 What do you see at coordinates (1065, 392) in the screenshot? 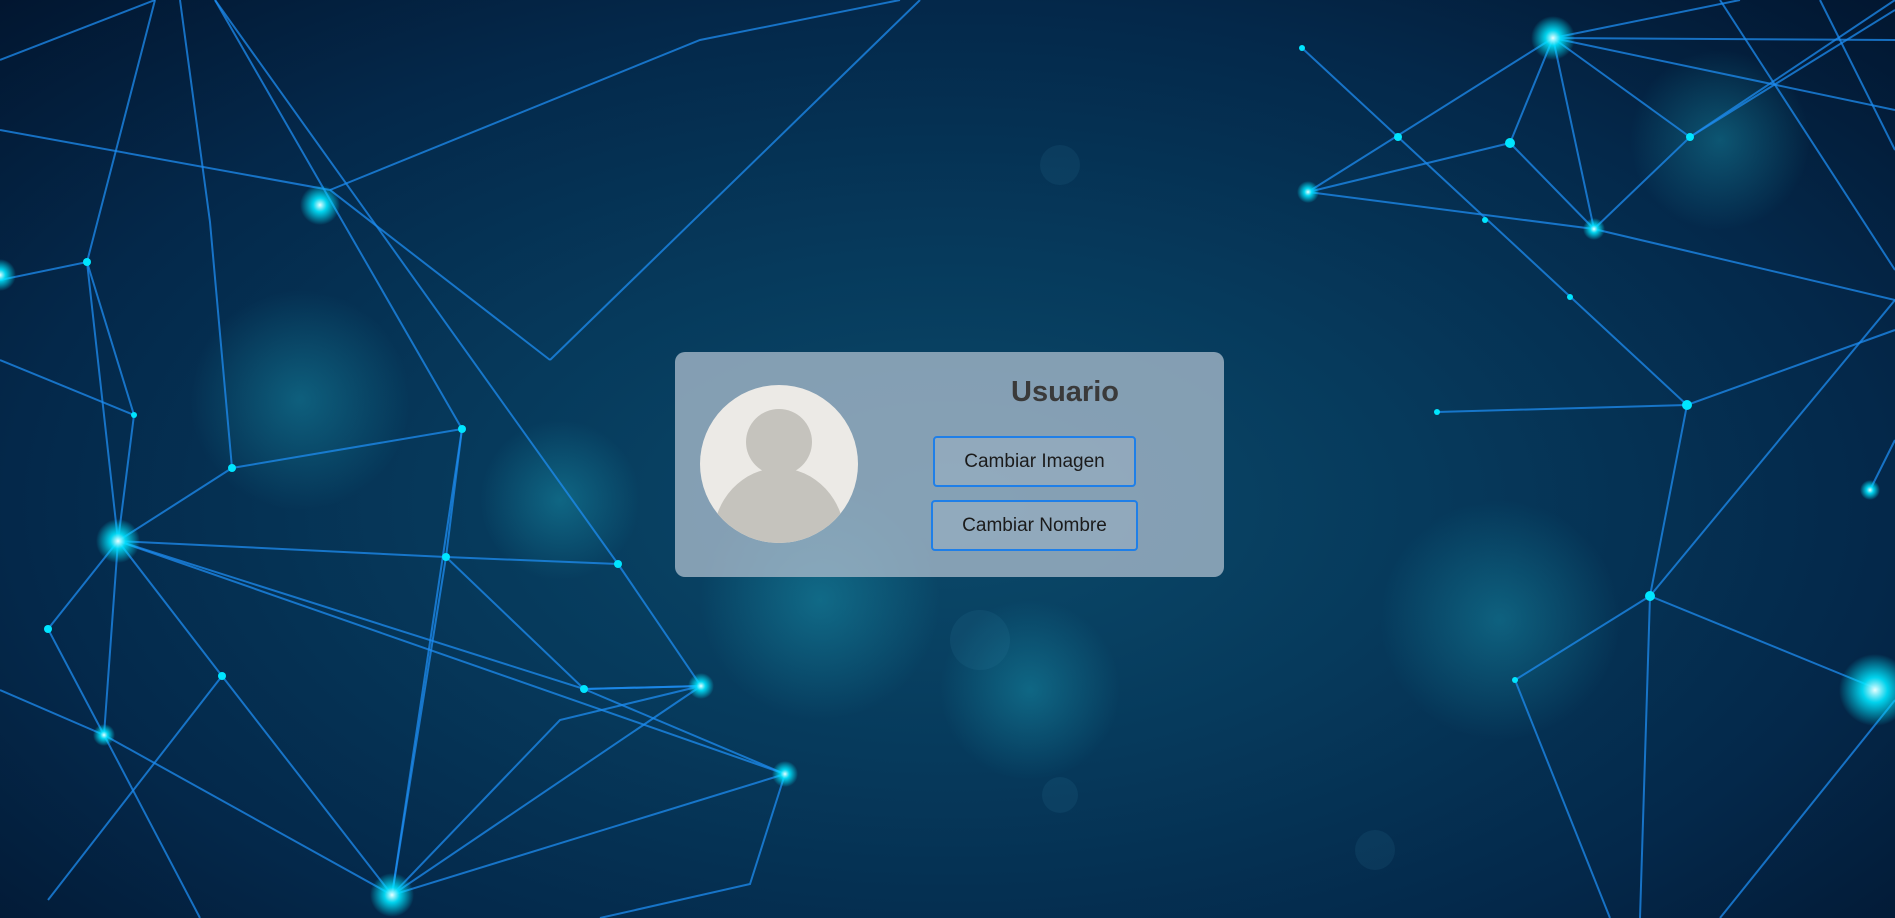
I see `username-title: Usuario` at bounding box center [1065, 392].